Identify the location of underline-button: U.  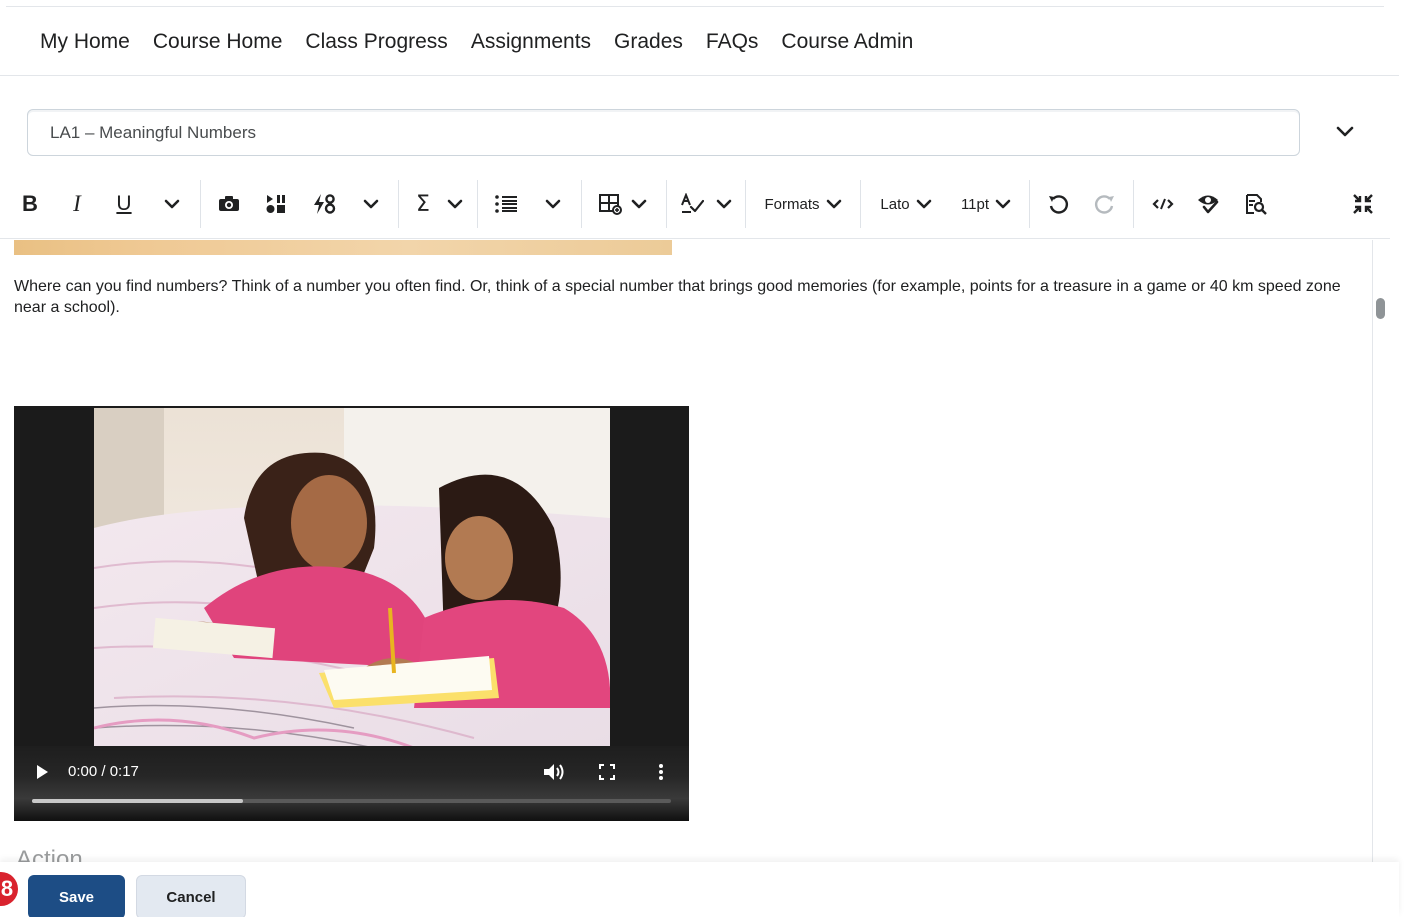
(124, 204).